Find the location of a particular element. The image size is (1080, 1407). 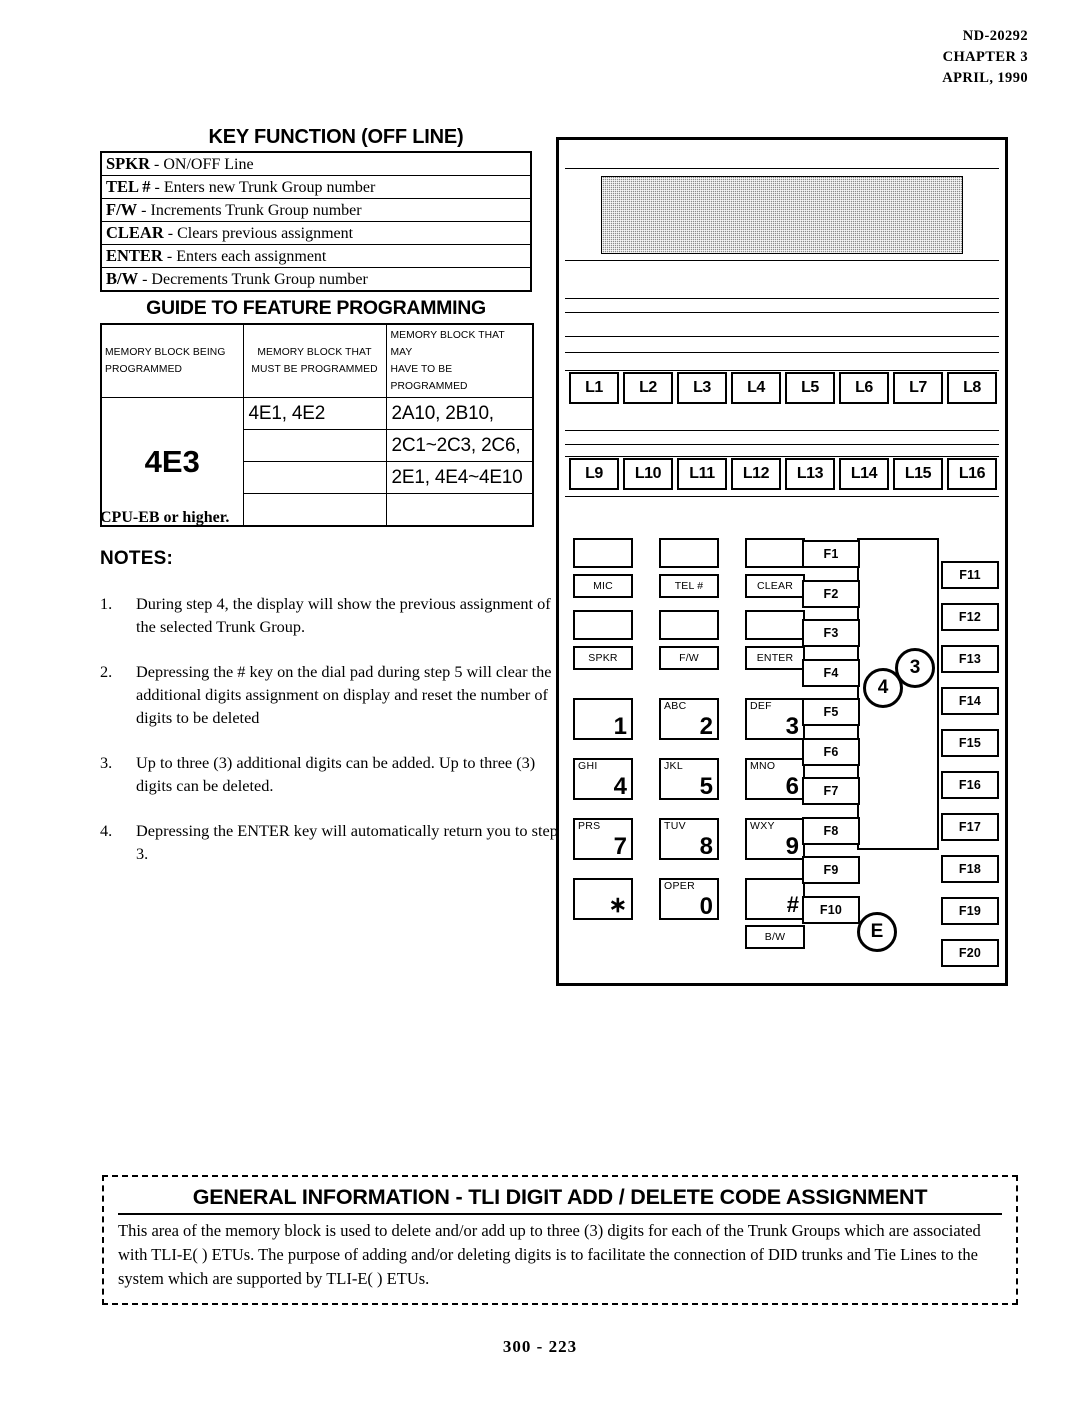

table-row: SPKR - ON/OFF Line is located at coordinates (316, 164).